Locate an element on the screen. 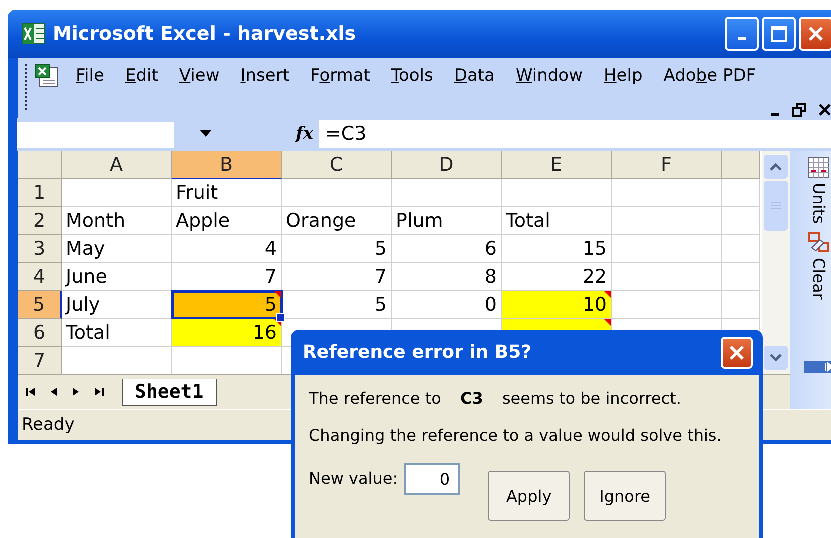  first-sheet-icon is located at coordinates (31, 392).